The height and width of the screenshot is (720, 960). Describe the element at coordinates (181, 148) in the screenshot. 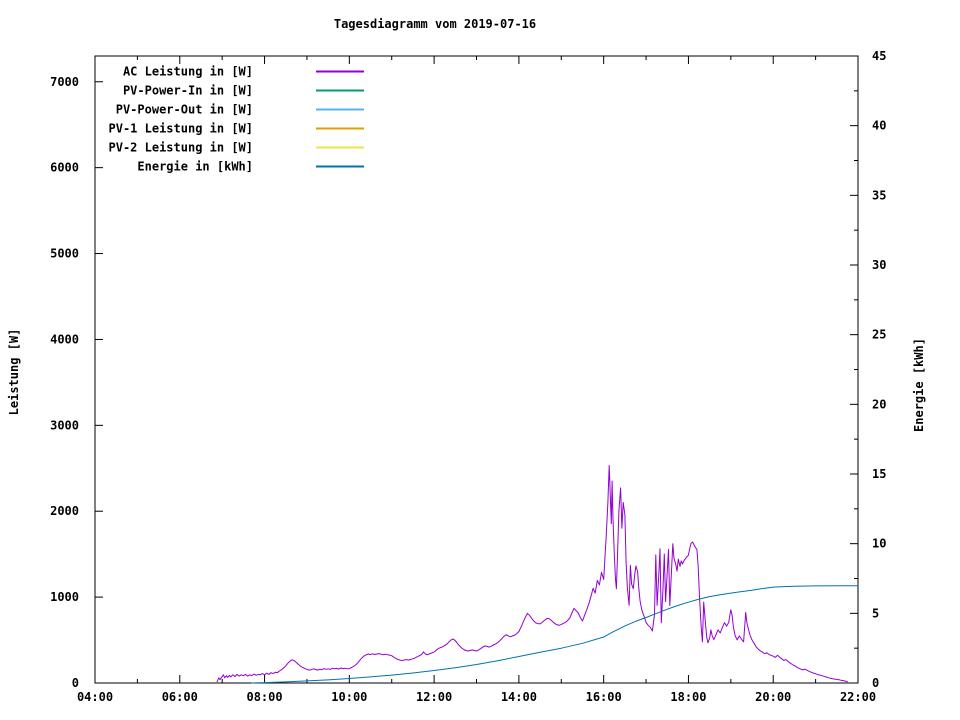

I see `legend-label: PV-2 Leistung in [W]` at that location.